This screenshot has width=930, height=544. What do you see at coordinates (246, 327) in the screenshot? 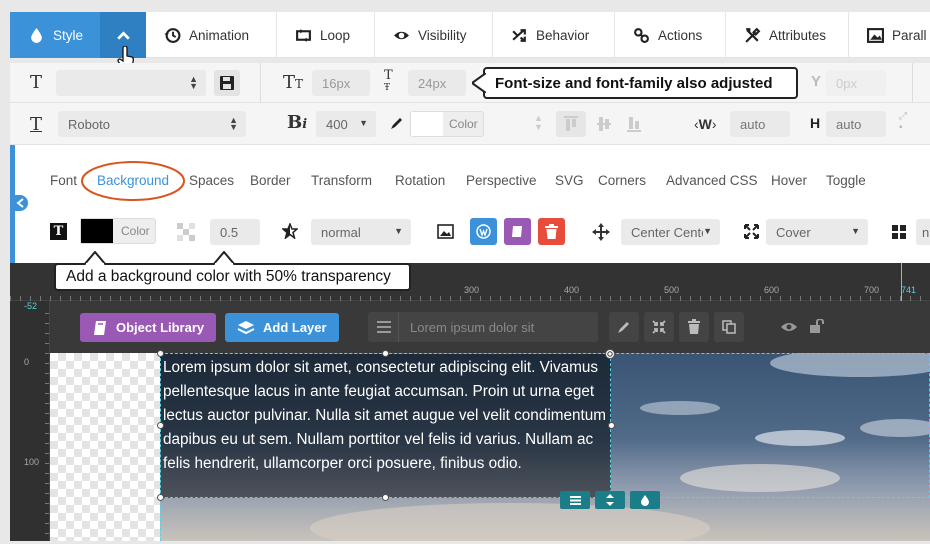
I see `layers-icon` at bounding box center [246, 327].